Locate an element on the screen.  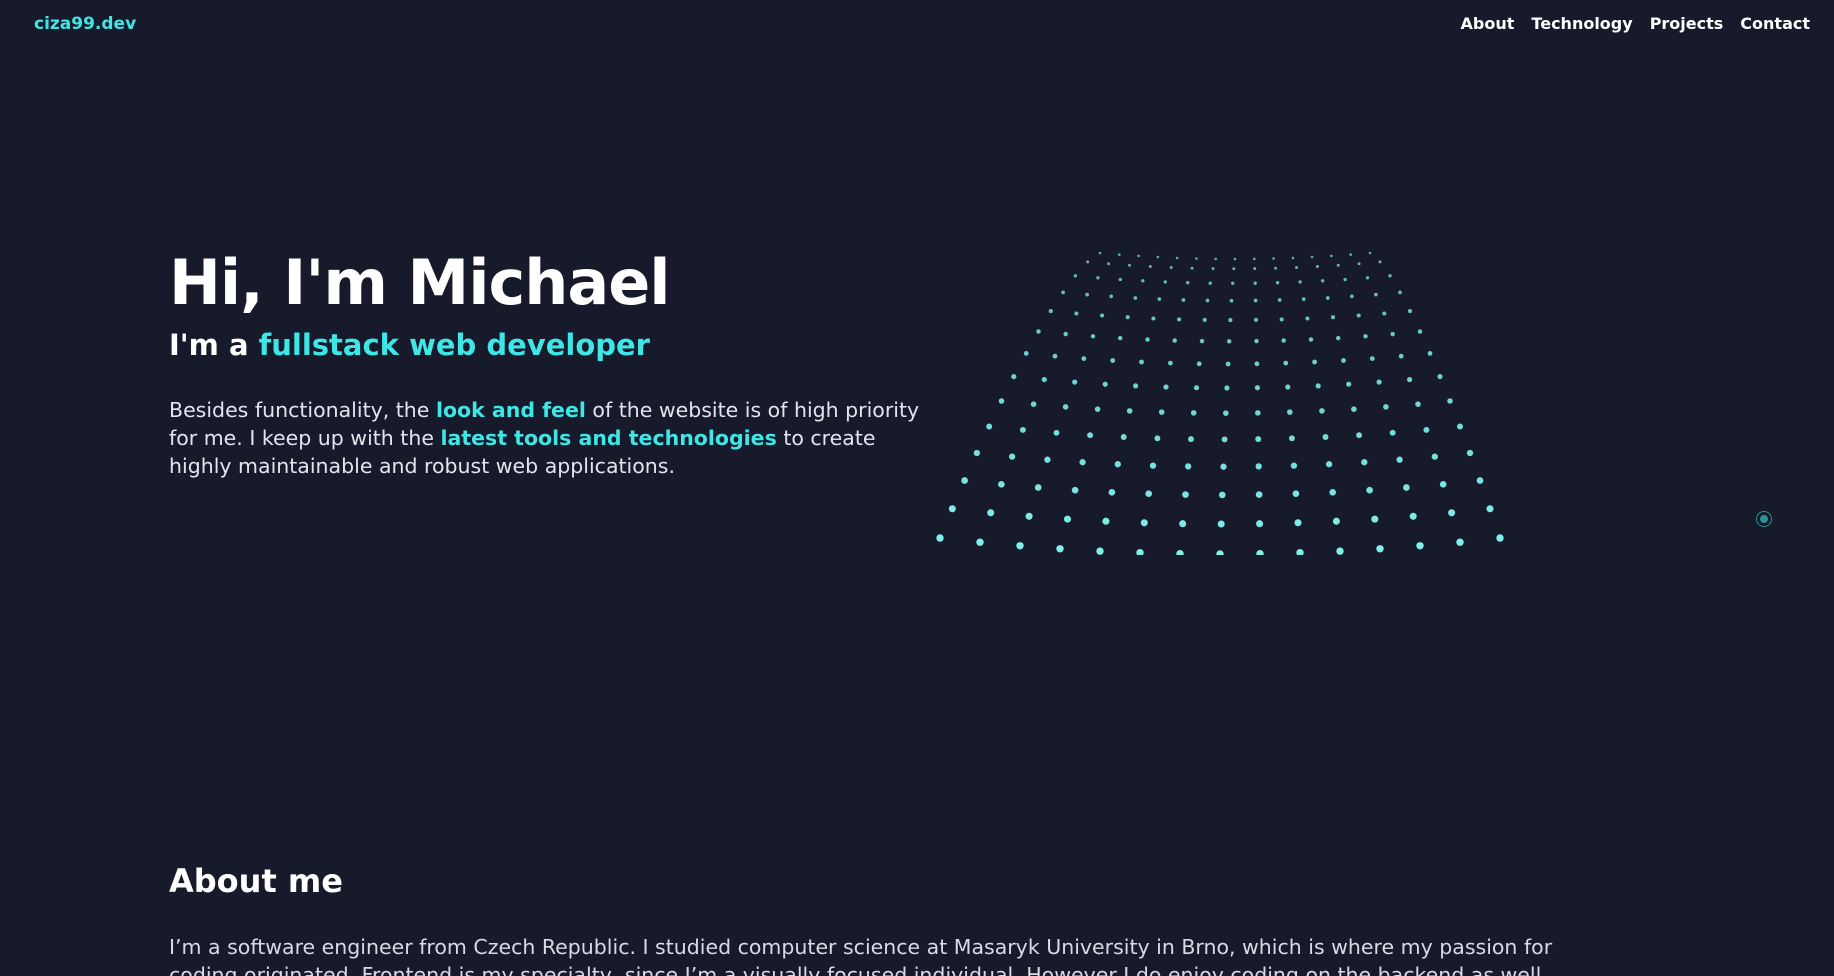
nav-links: About Technology Projects Contact is located at coordinates (1635, 23).